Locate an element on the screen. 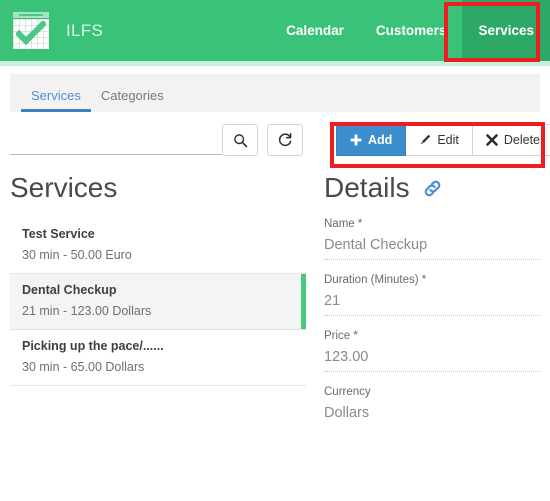  service-name: Dental Checkup is located at coordinates (69, 290).